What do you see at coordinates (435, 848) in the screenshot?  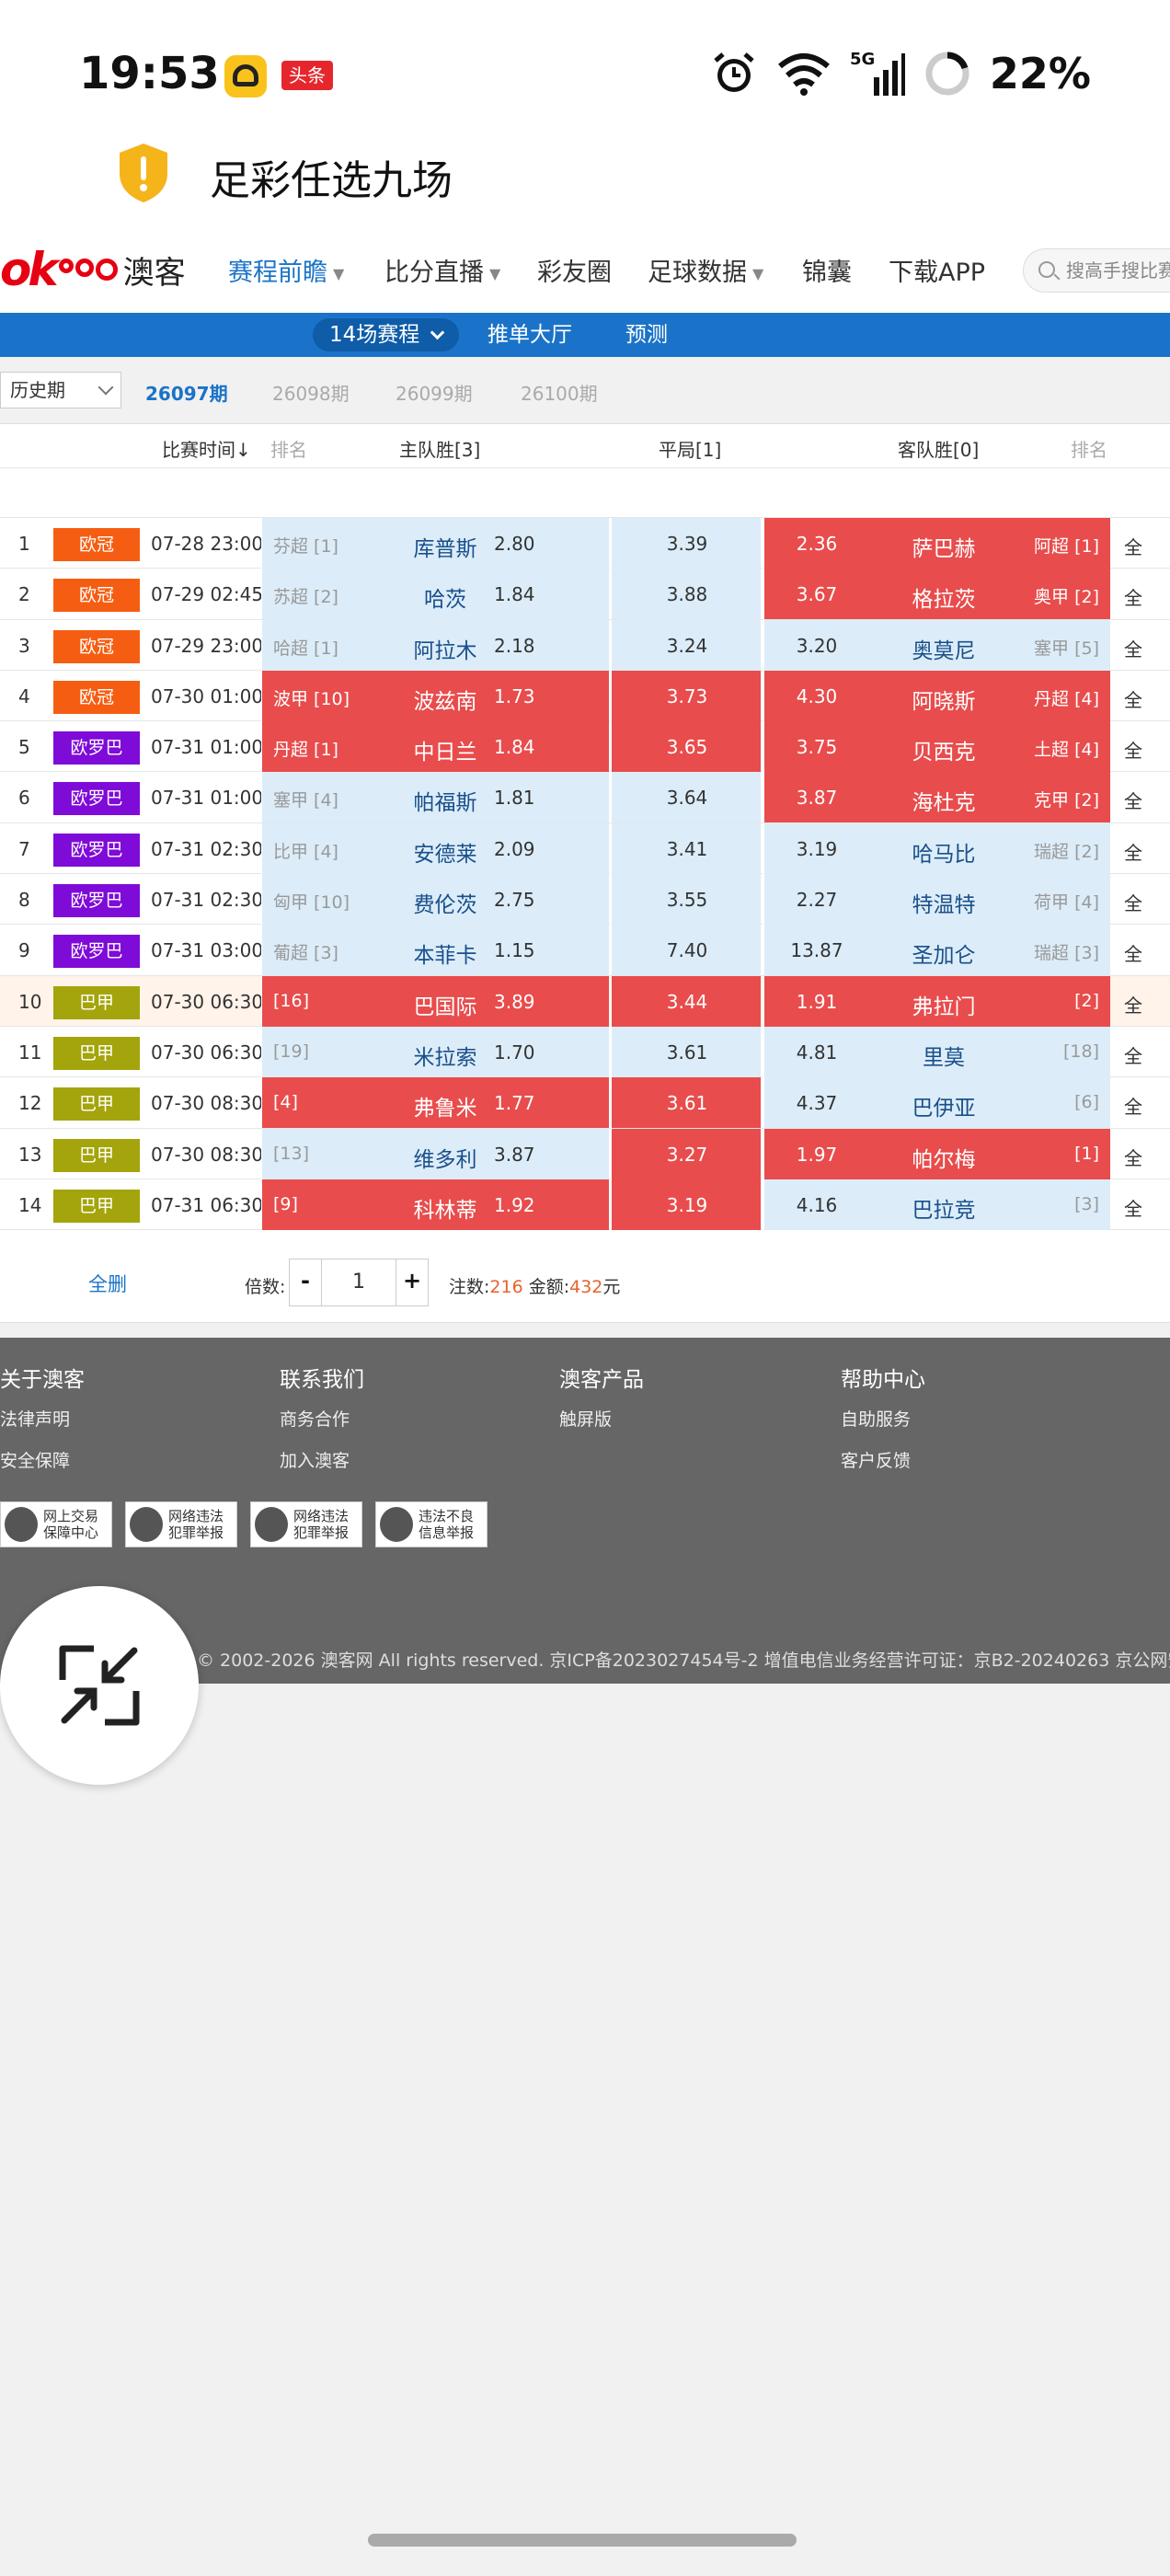 I see `home-win-option: 比甲 [4] 安德莱 2.09` at bounding box center [435, 848].